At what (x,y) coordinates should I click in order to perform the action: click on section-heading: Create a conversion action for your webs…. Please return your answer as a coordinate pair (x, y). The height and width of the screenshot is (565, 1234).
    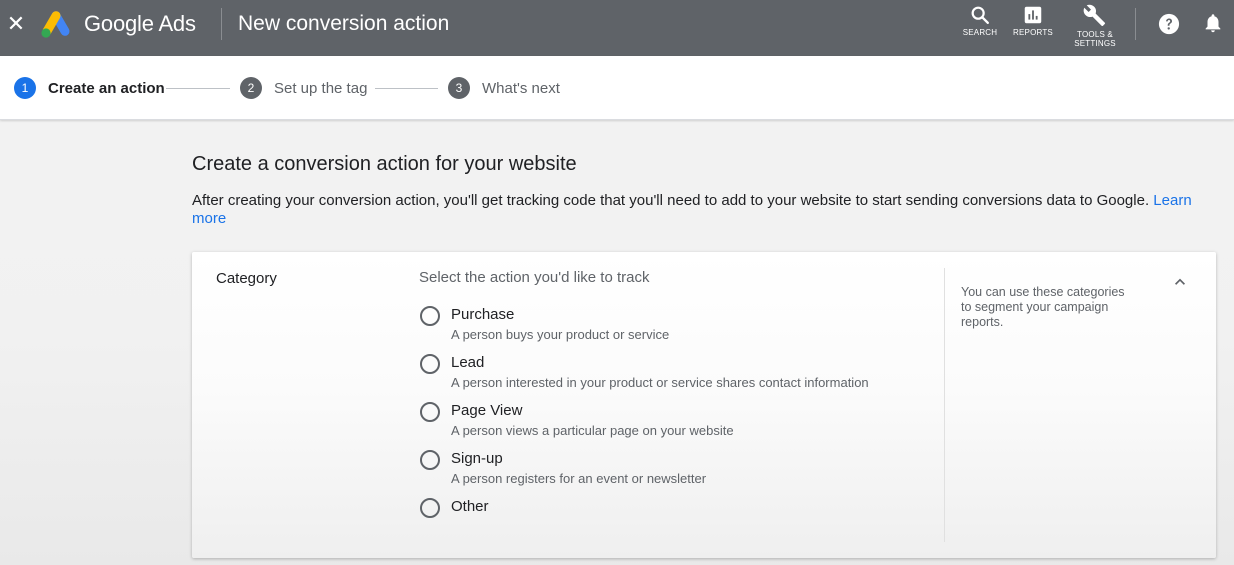
    Looking at the image, I should click on (384, 164).